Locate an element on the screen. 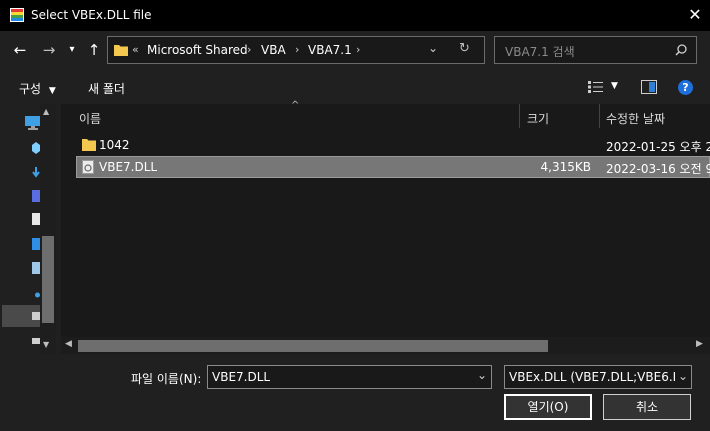 The image size is (710, 431). search-box: VBA7.1 검색 is located at coordinates (595, 50).